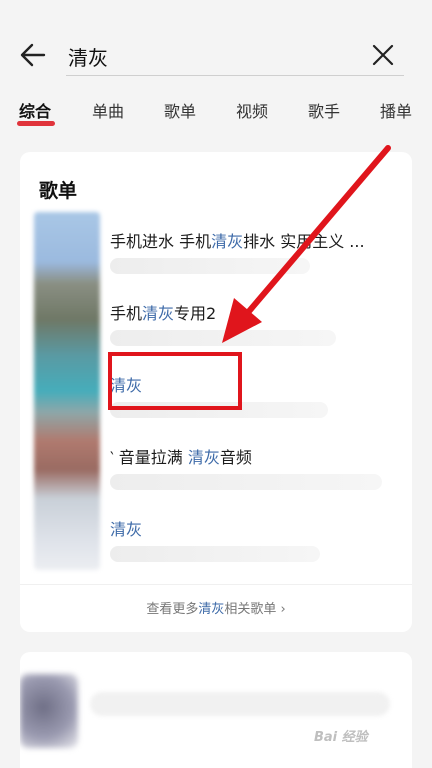  What do you see at coordinates (163, 313) in the screenshot?
I see `playlist-item-title: 手机清灰专用2` at bounding box center [163, 313].